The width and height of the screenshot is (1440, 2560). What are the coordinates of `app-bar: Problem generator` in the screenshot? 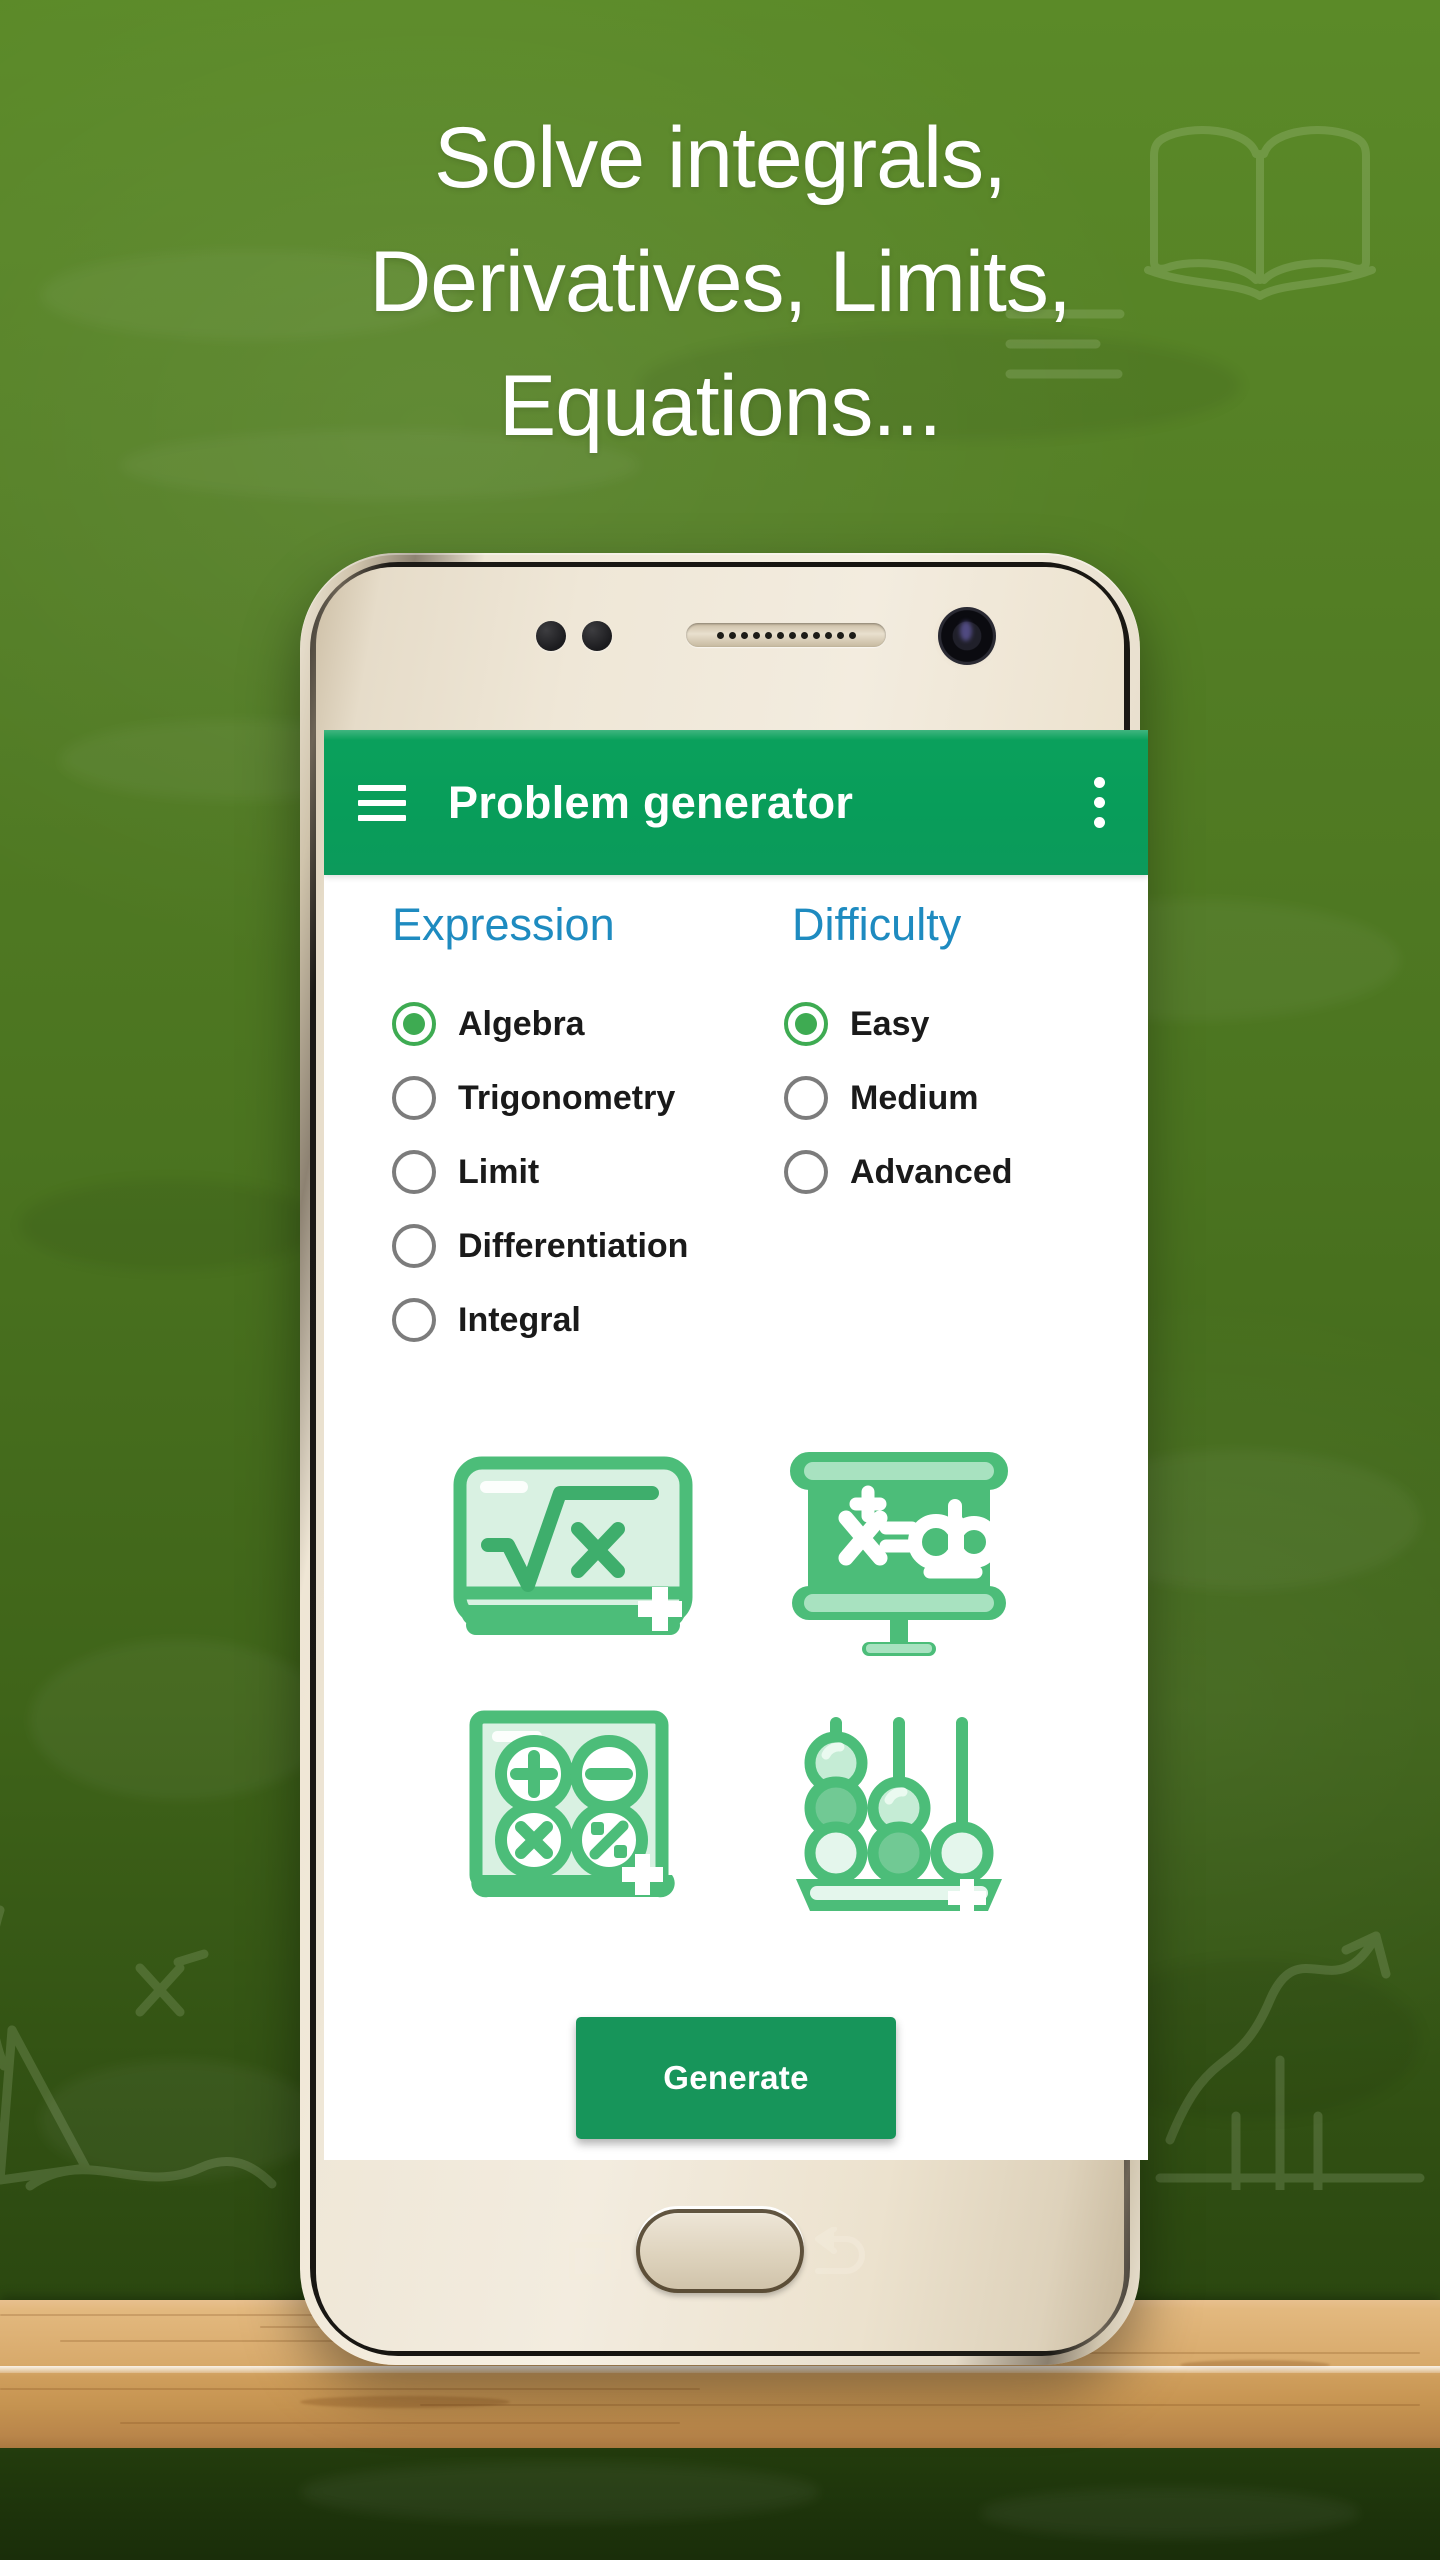 It's located at (736, 802).